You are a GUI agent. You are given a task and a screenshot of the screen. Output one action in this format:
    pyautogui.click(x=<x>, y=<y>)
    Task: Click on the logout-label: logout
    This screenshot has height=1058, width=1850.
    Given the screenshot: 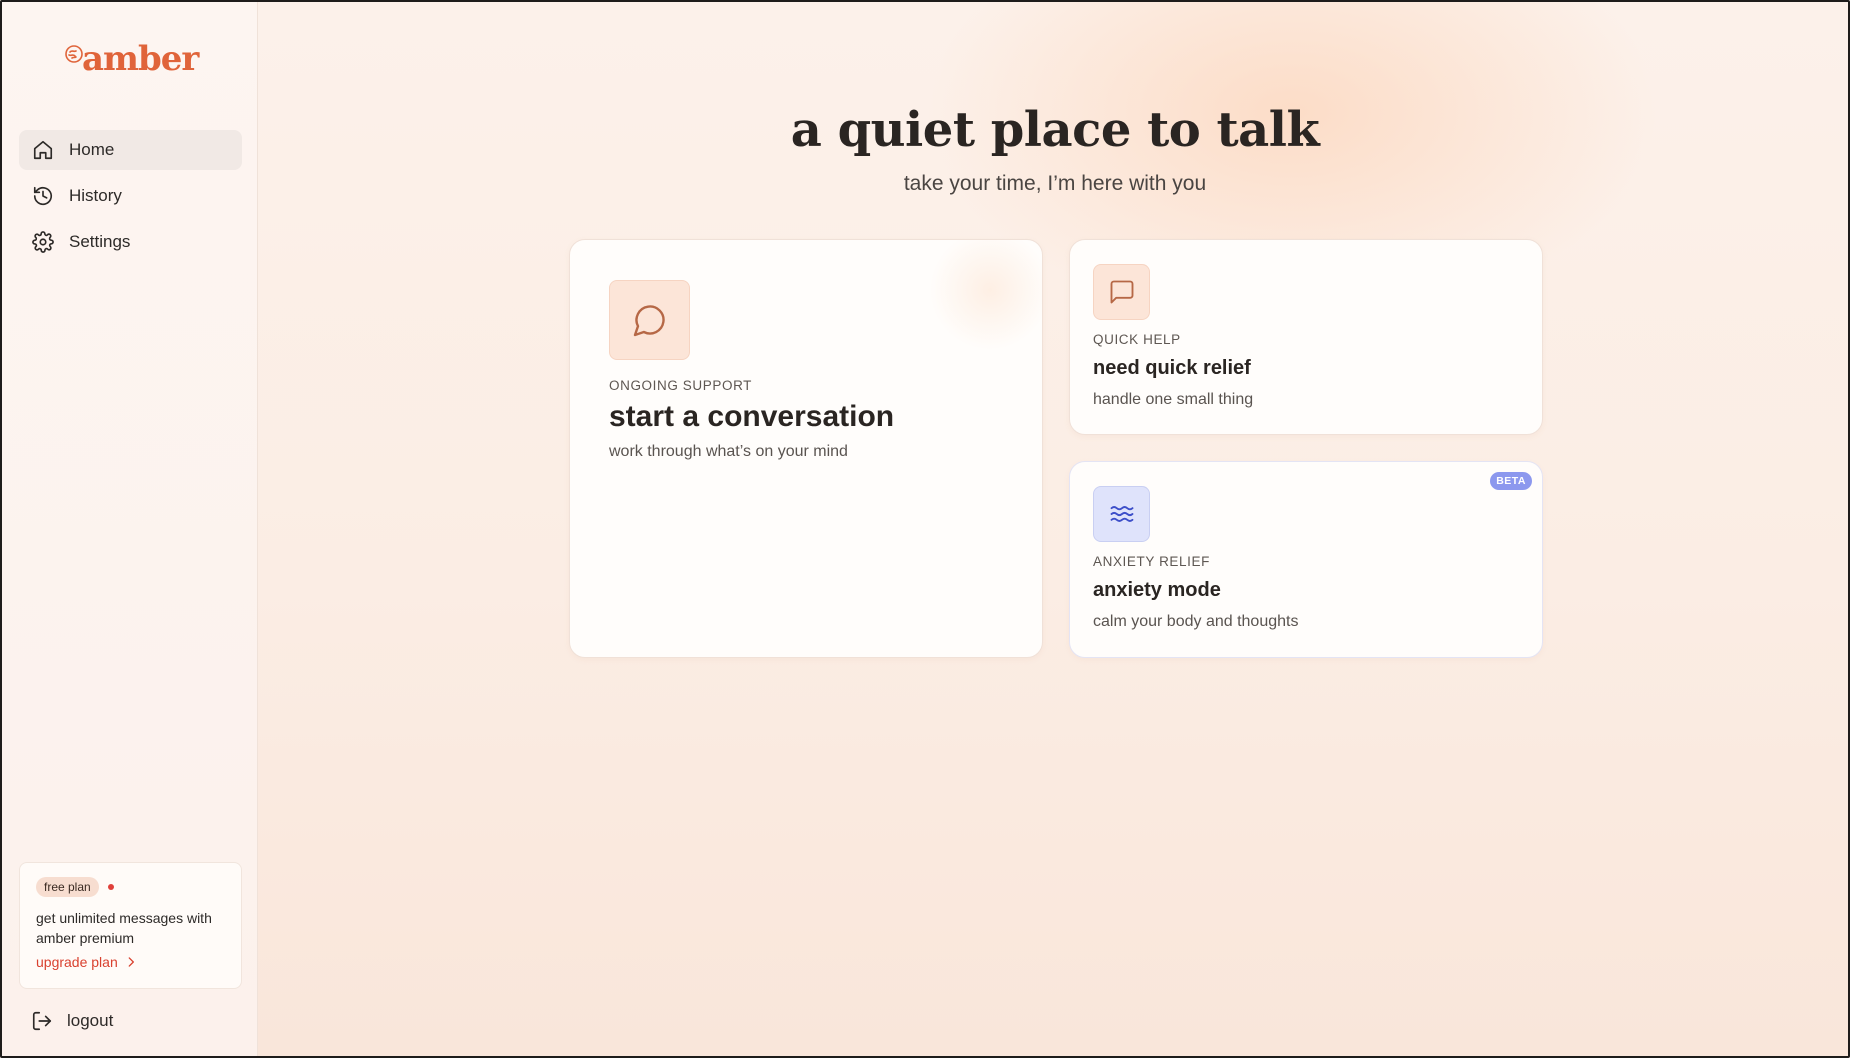 What is the action you would take?
    pyautogui.click(x=90, y=1020)
    